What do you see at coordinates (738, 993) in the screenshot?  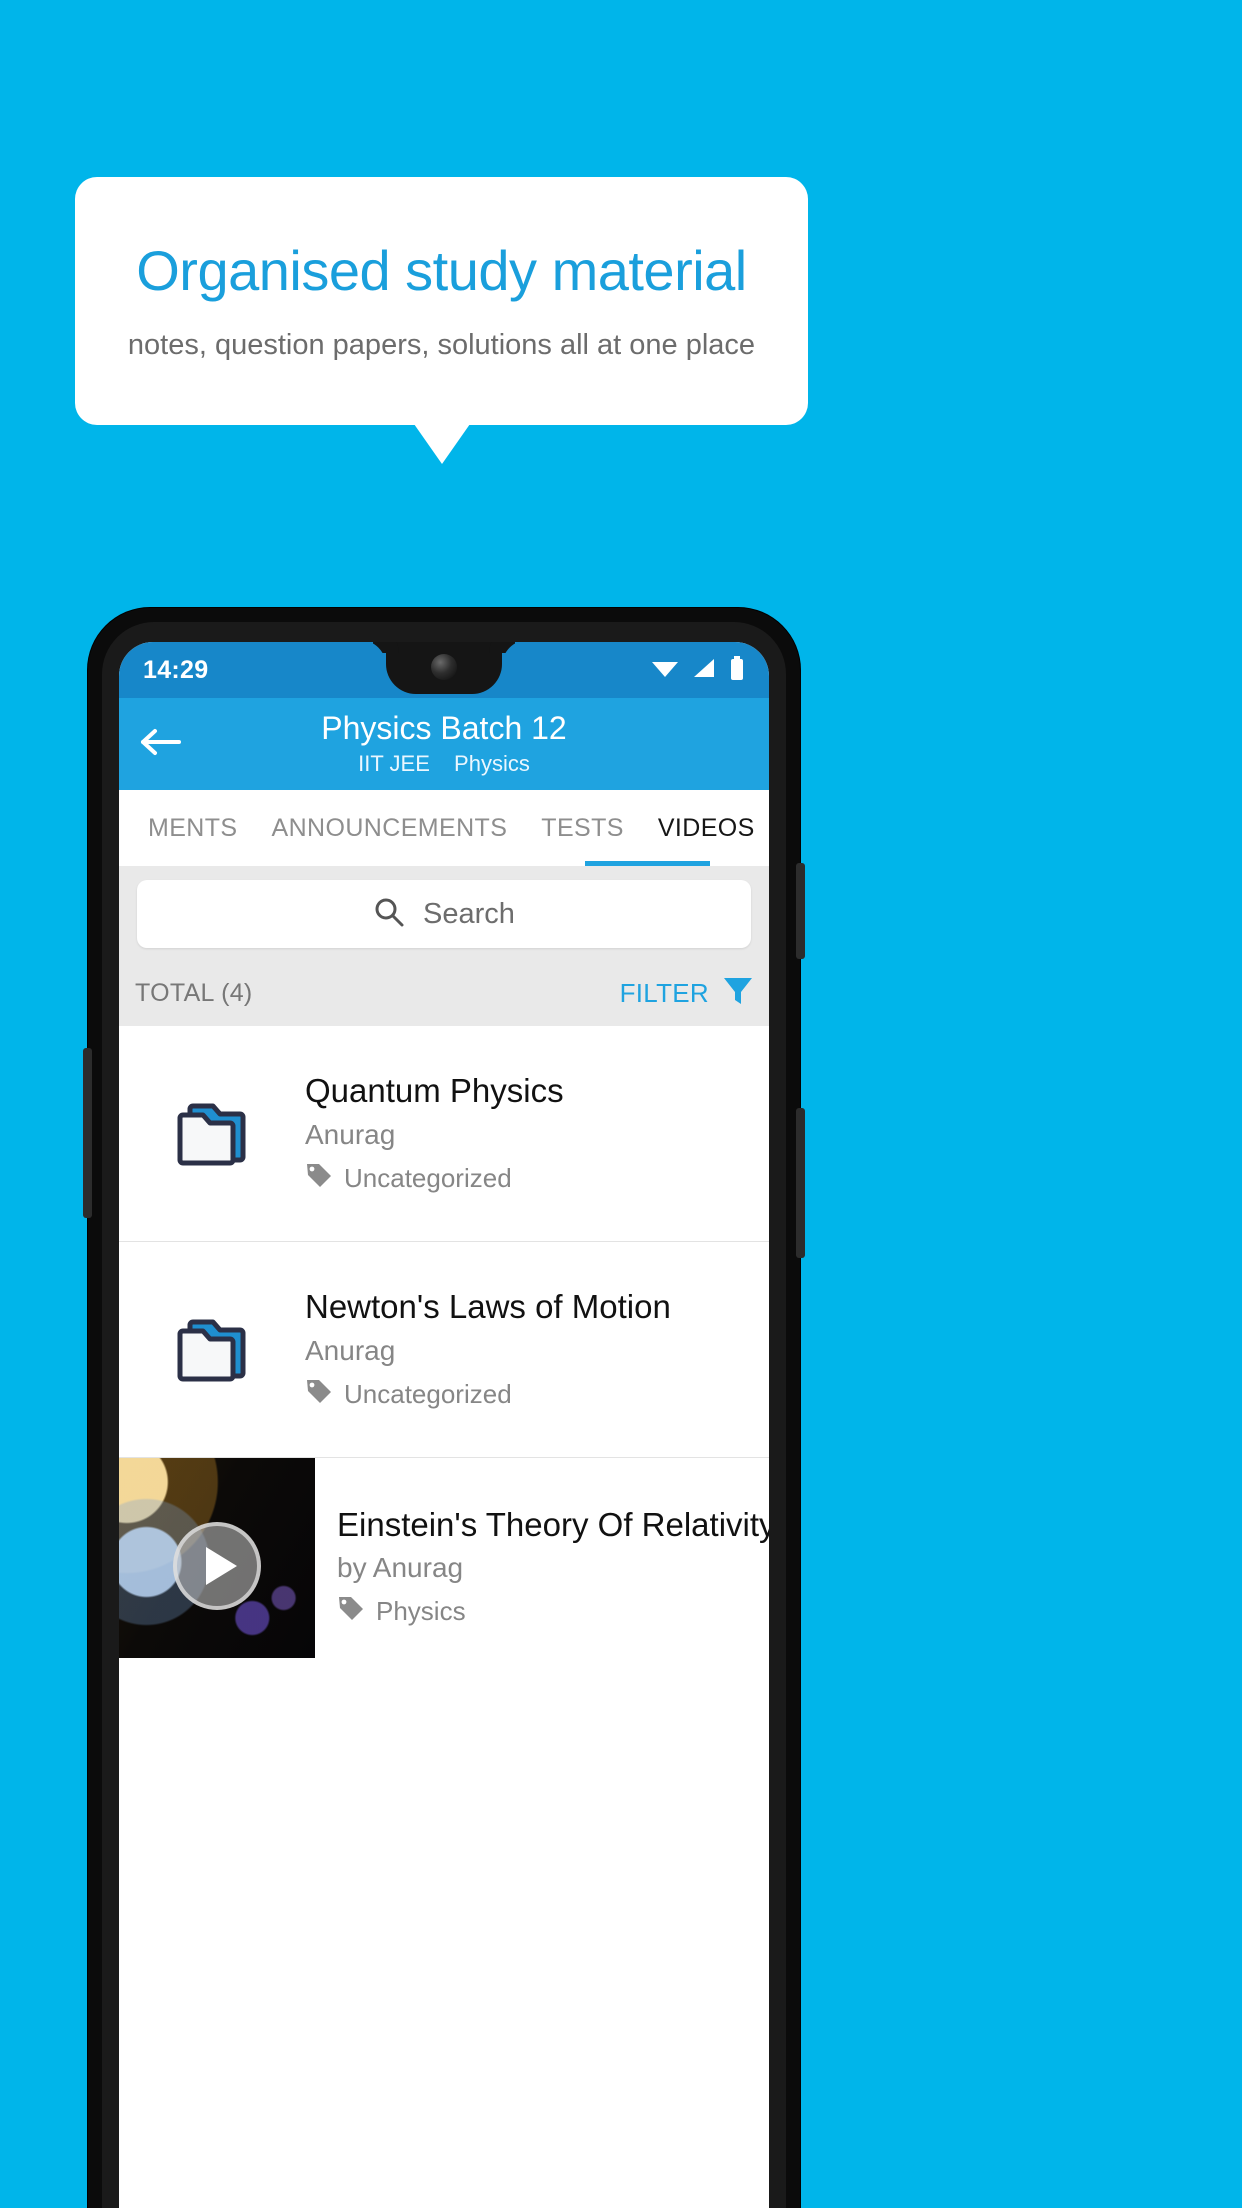 I see `funnel-icon` at bounding box center [738, 993].